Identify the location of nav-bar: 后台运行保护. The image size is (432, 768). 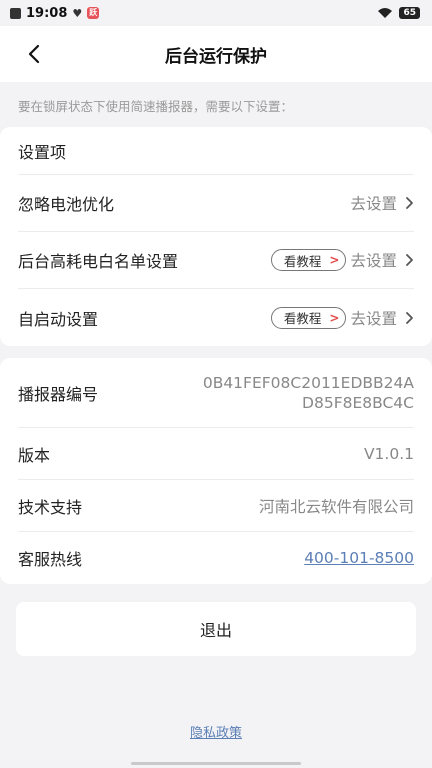
(216, 54).